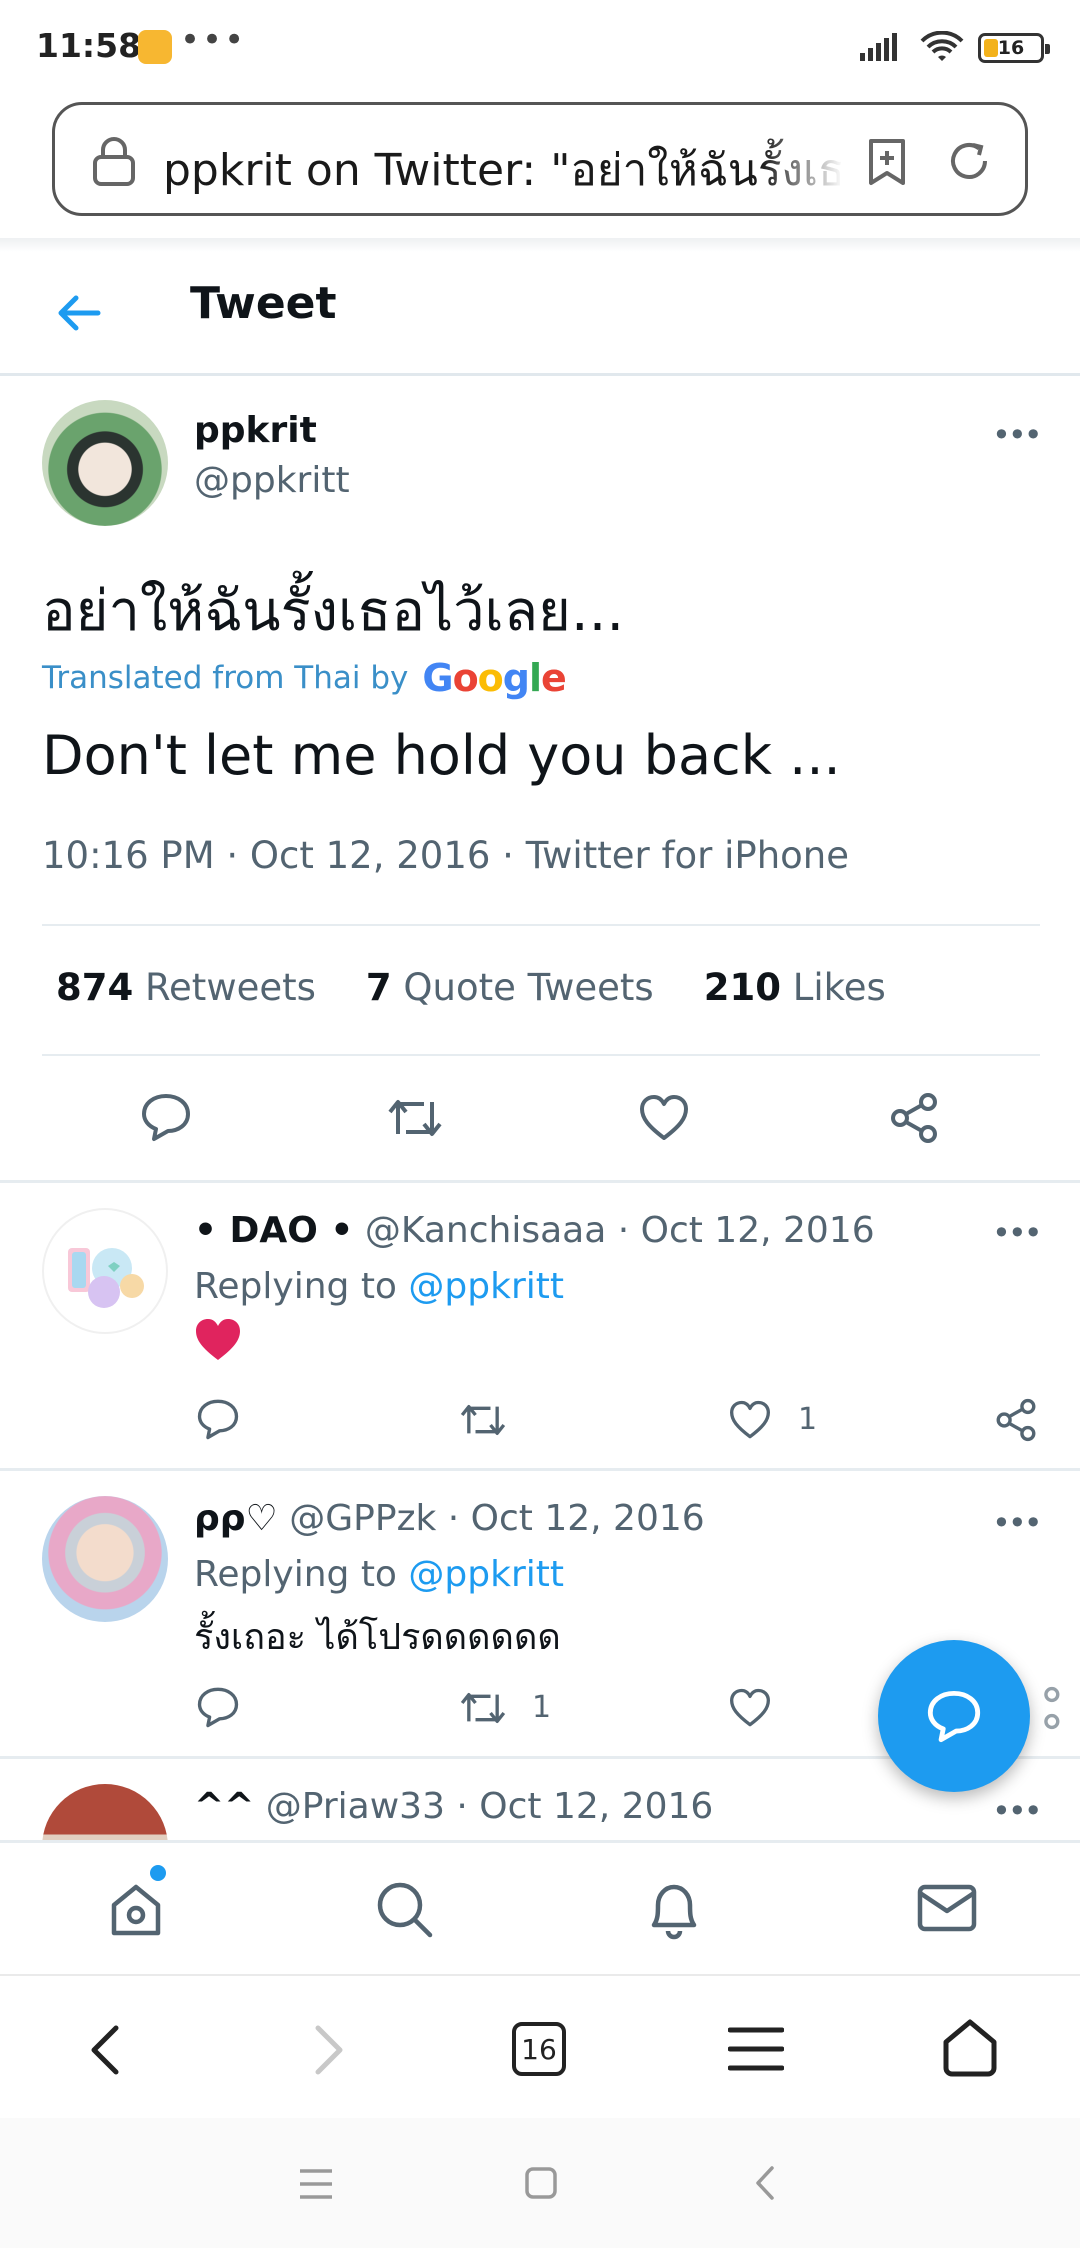  What do you see at coordinates (114, 161) in the screenshot?
I see `lock-icon` at bounding box center [114, 161].